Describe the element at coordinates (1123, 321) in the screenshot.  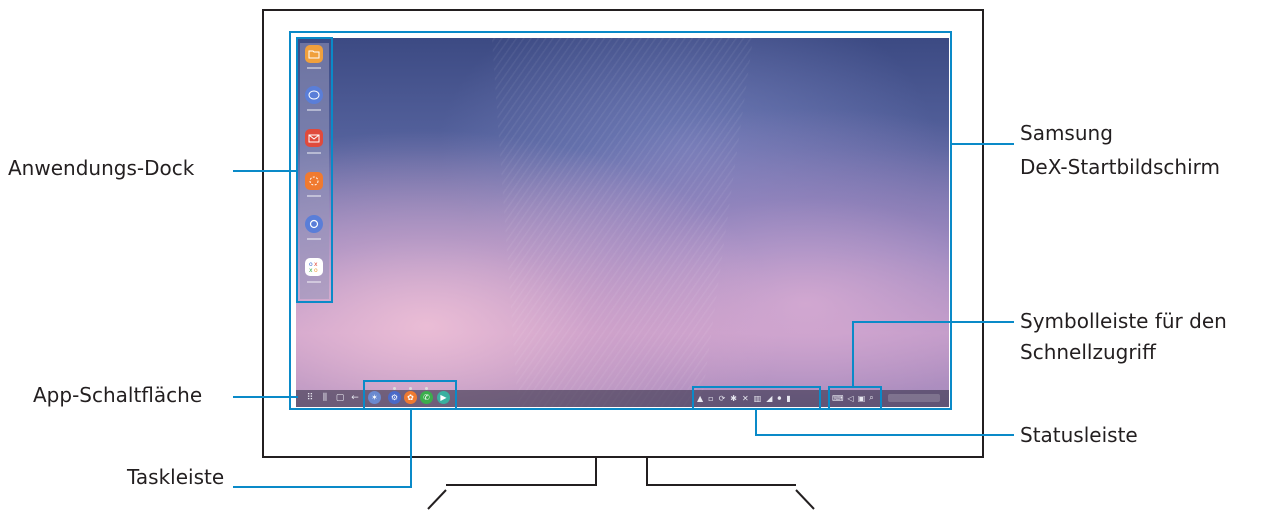
I see `label-quick-line1: Symbolleiste für den` at that location.